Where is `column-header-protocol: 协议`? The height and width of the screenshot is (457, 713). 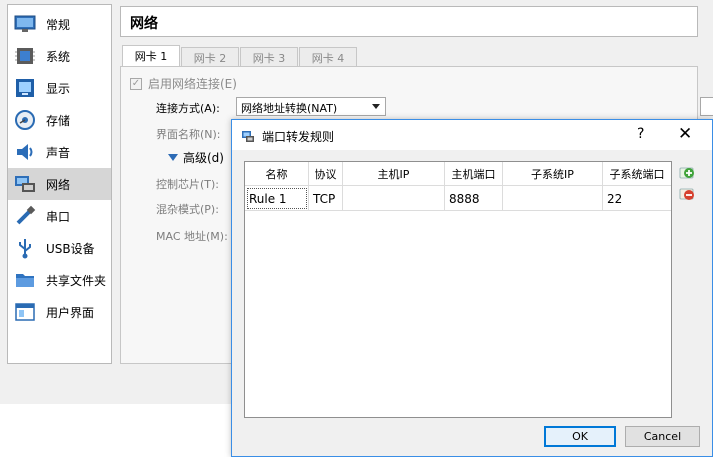 column-header-protocol: 协议 is located at coordinates (326, 174).